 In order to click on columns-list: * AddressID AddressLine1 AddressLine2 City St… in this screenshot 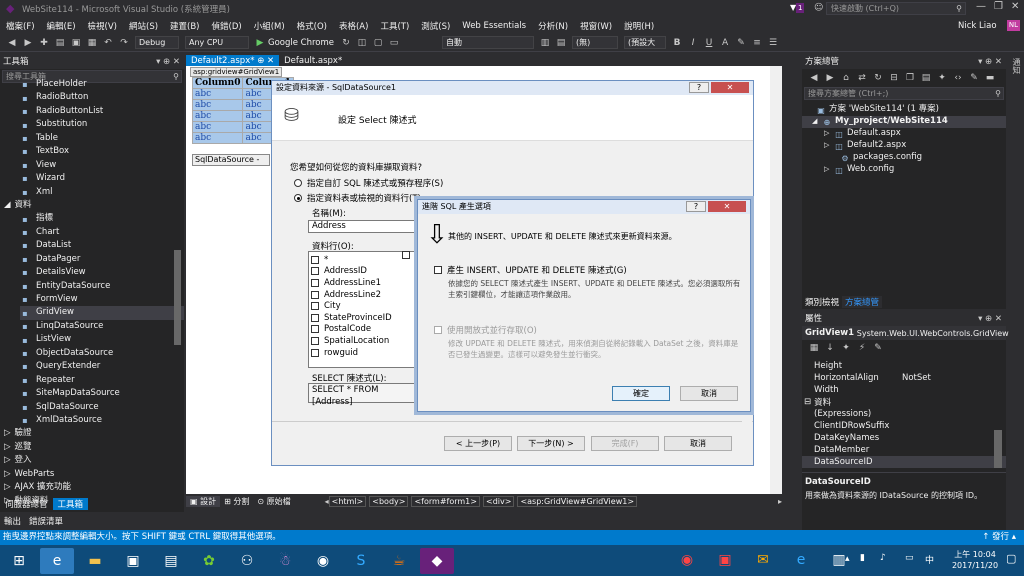, I will do `click(362, 309)`.